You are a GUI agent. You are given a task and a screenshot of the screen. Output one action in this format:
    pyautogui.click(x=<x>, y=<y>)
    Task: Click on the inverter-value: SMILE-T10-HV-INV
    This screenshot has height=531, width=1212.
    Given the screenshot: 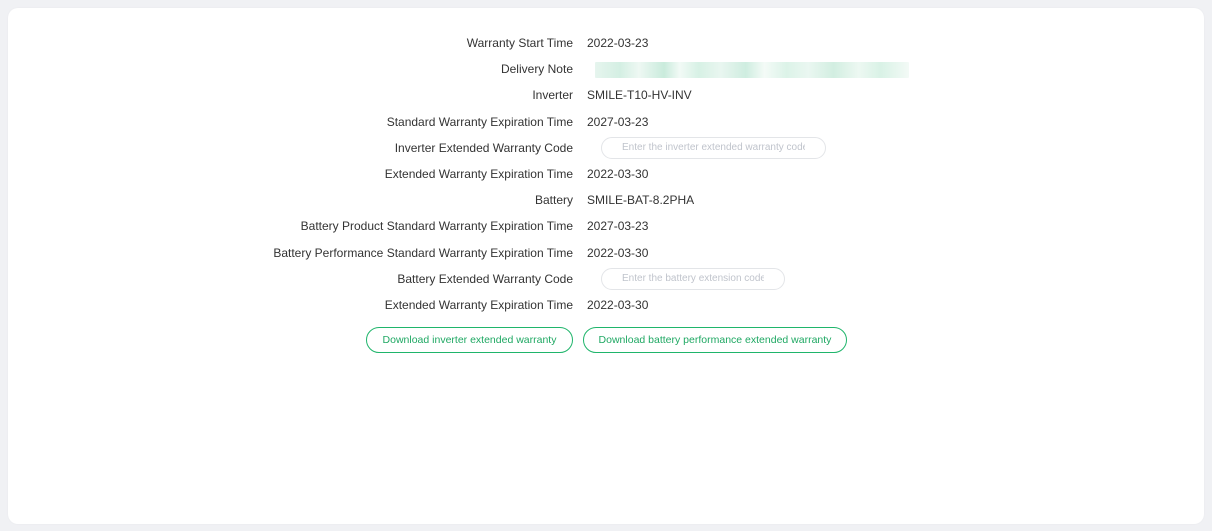 What is the action you would take?
    pyautogui.click(x=639, y=95)
    